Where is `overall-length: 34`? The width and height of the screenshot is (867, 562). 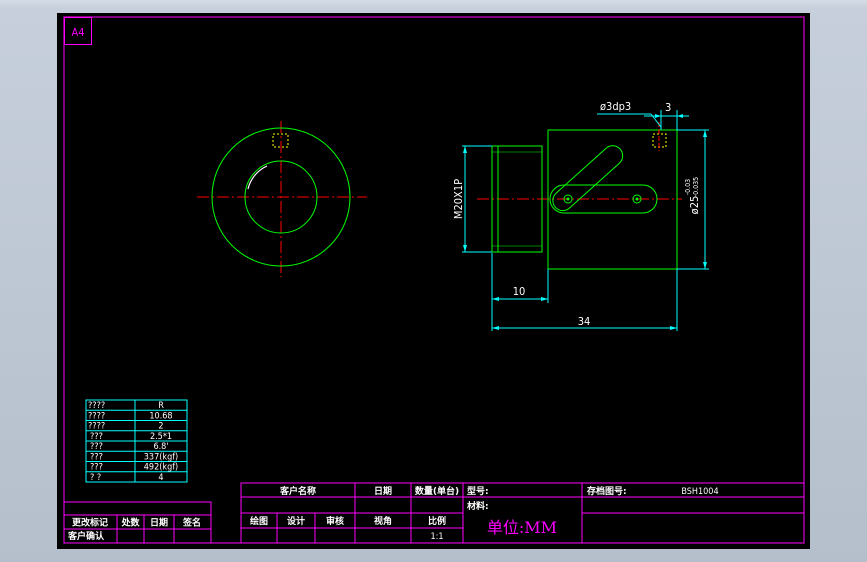 overall-length: 34 is located at coordinates (584, 321).